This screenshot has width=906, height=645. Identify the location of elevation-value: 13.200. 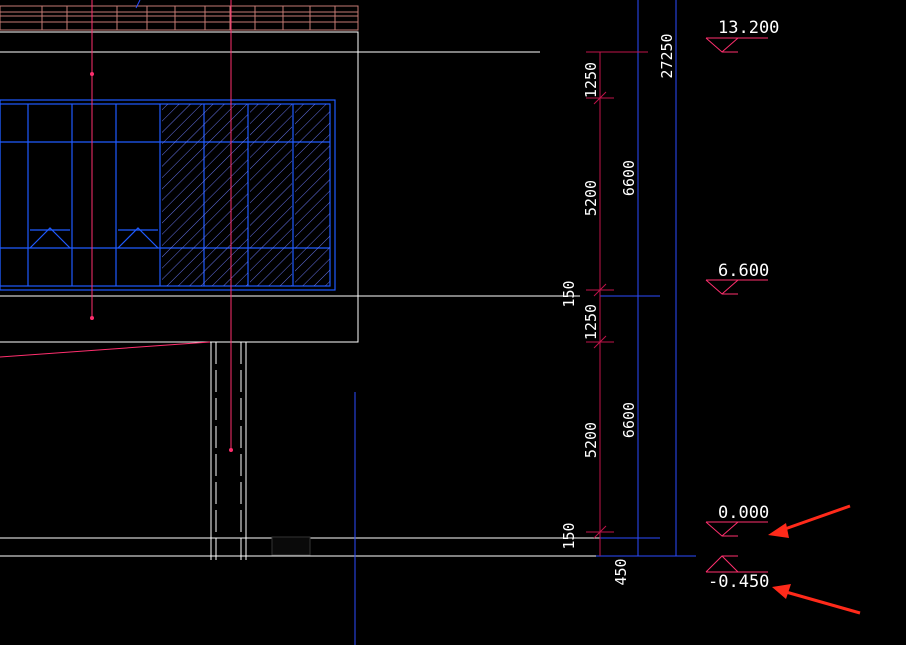
(748, 28).